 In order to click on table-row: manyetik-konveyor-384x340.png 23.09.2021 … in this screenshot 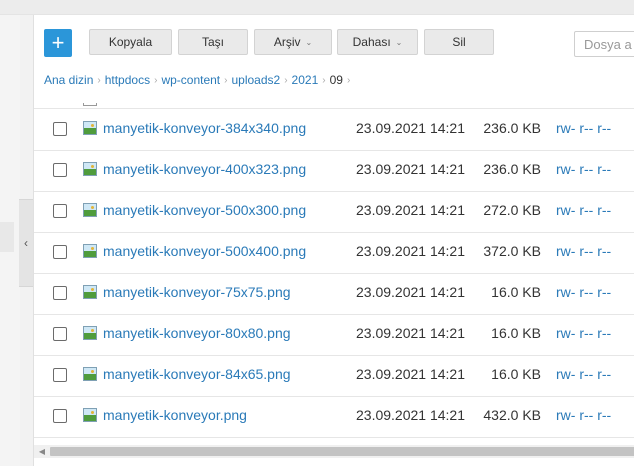, I will do `click(334, 130)`.